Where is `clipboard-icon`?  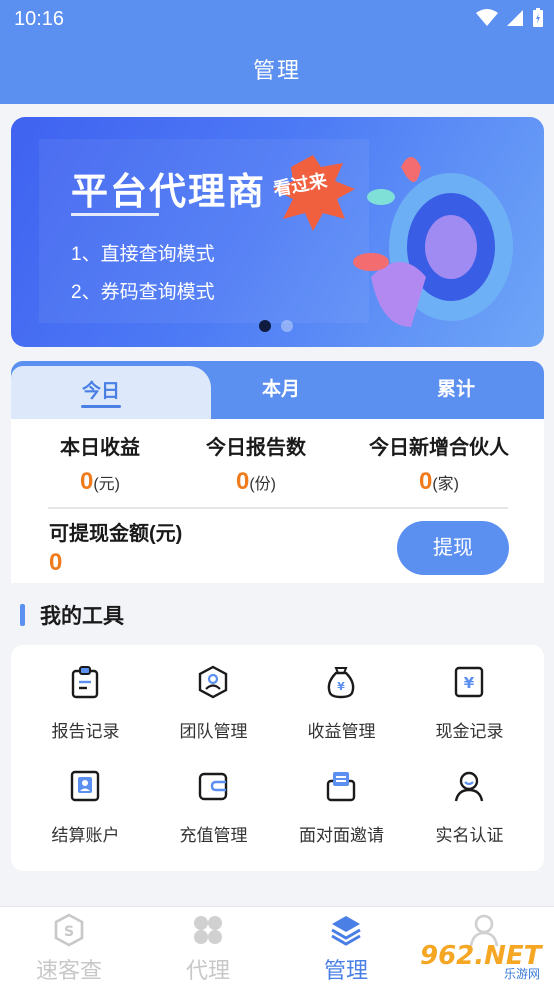 clipboard-icon is located at coordinates (85, 682).